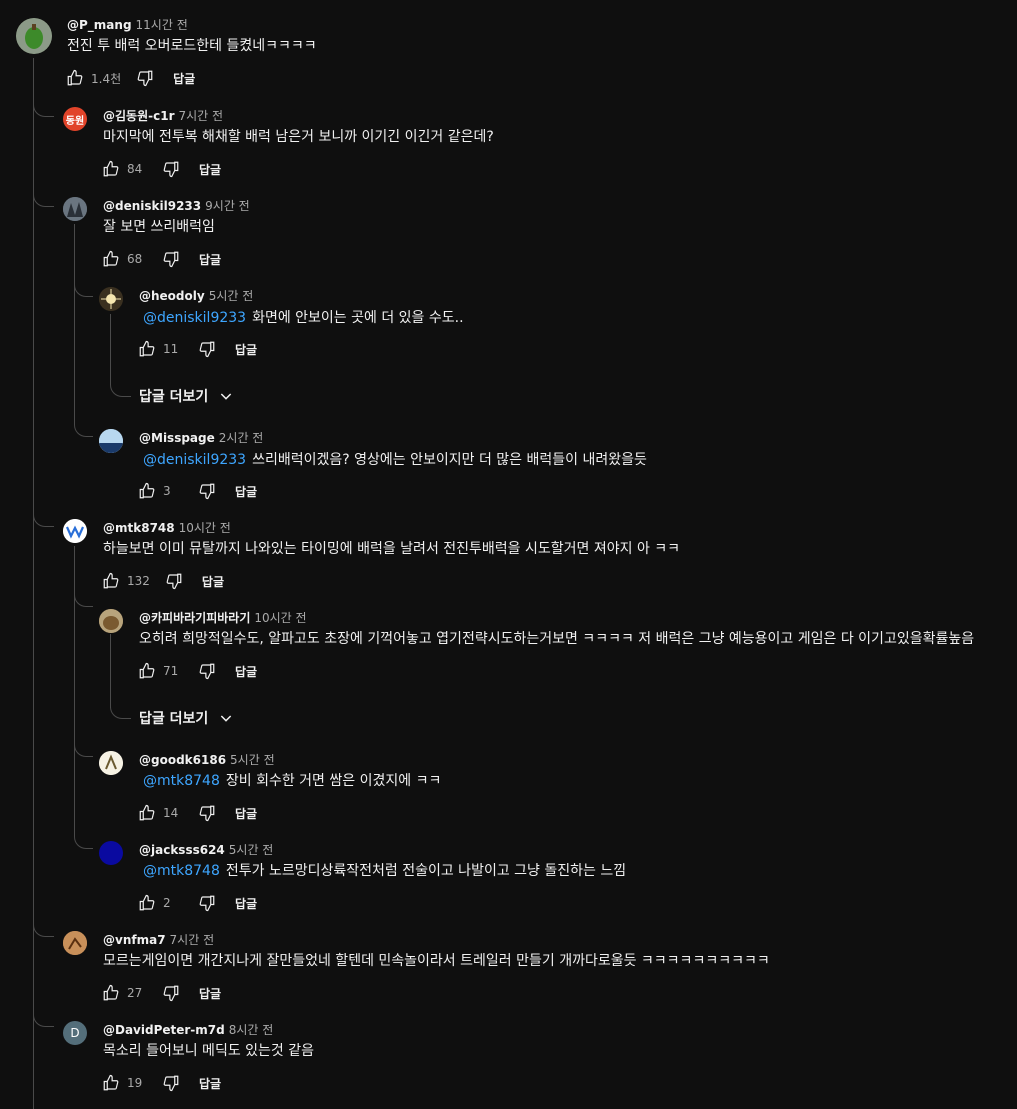 The height and width of the screenshot is (1109, 1017). What do you see at coordinates (194, 618) in the screenshot?
I see `author-name: @카피바라기피바라기` at bounding box center [194, 618].